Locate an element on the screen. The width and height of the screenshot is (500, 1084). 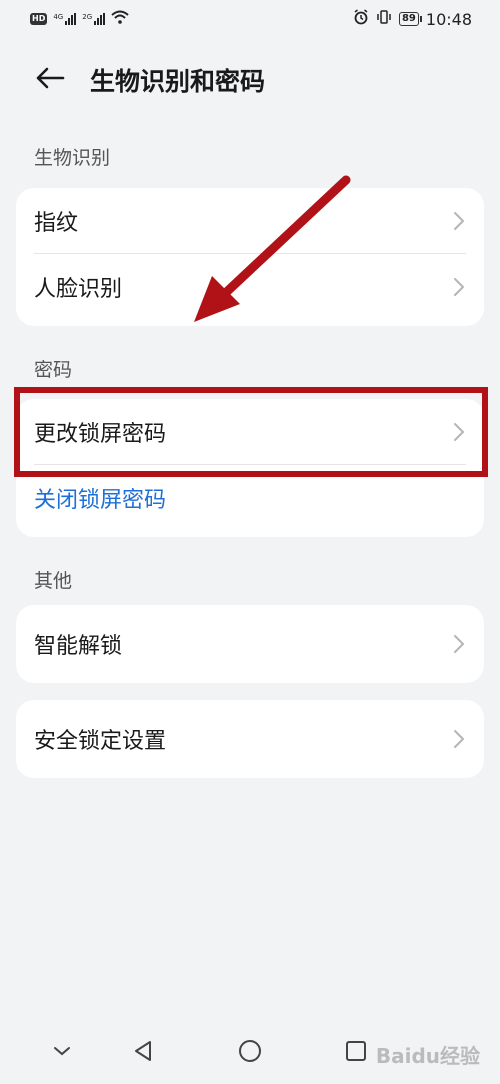
wifi-icon is located at coordinates (120, 19).